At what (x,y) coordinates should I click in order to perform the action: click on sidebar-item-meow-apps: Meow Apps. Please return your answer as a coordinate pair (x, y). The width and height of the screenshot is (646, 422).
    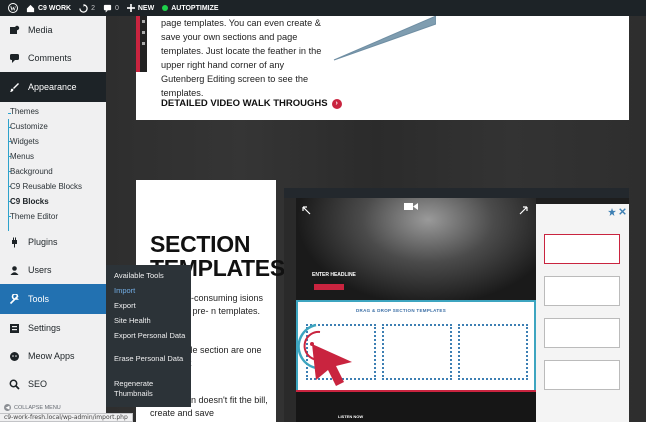
    Looking at the image, I should click on (53, 356).